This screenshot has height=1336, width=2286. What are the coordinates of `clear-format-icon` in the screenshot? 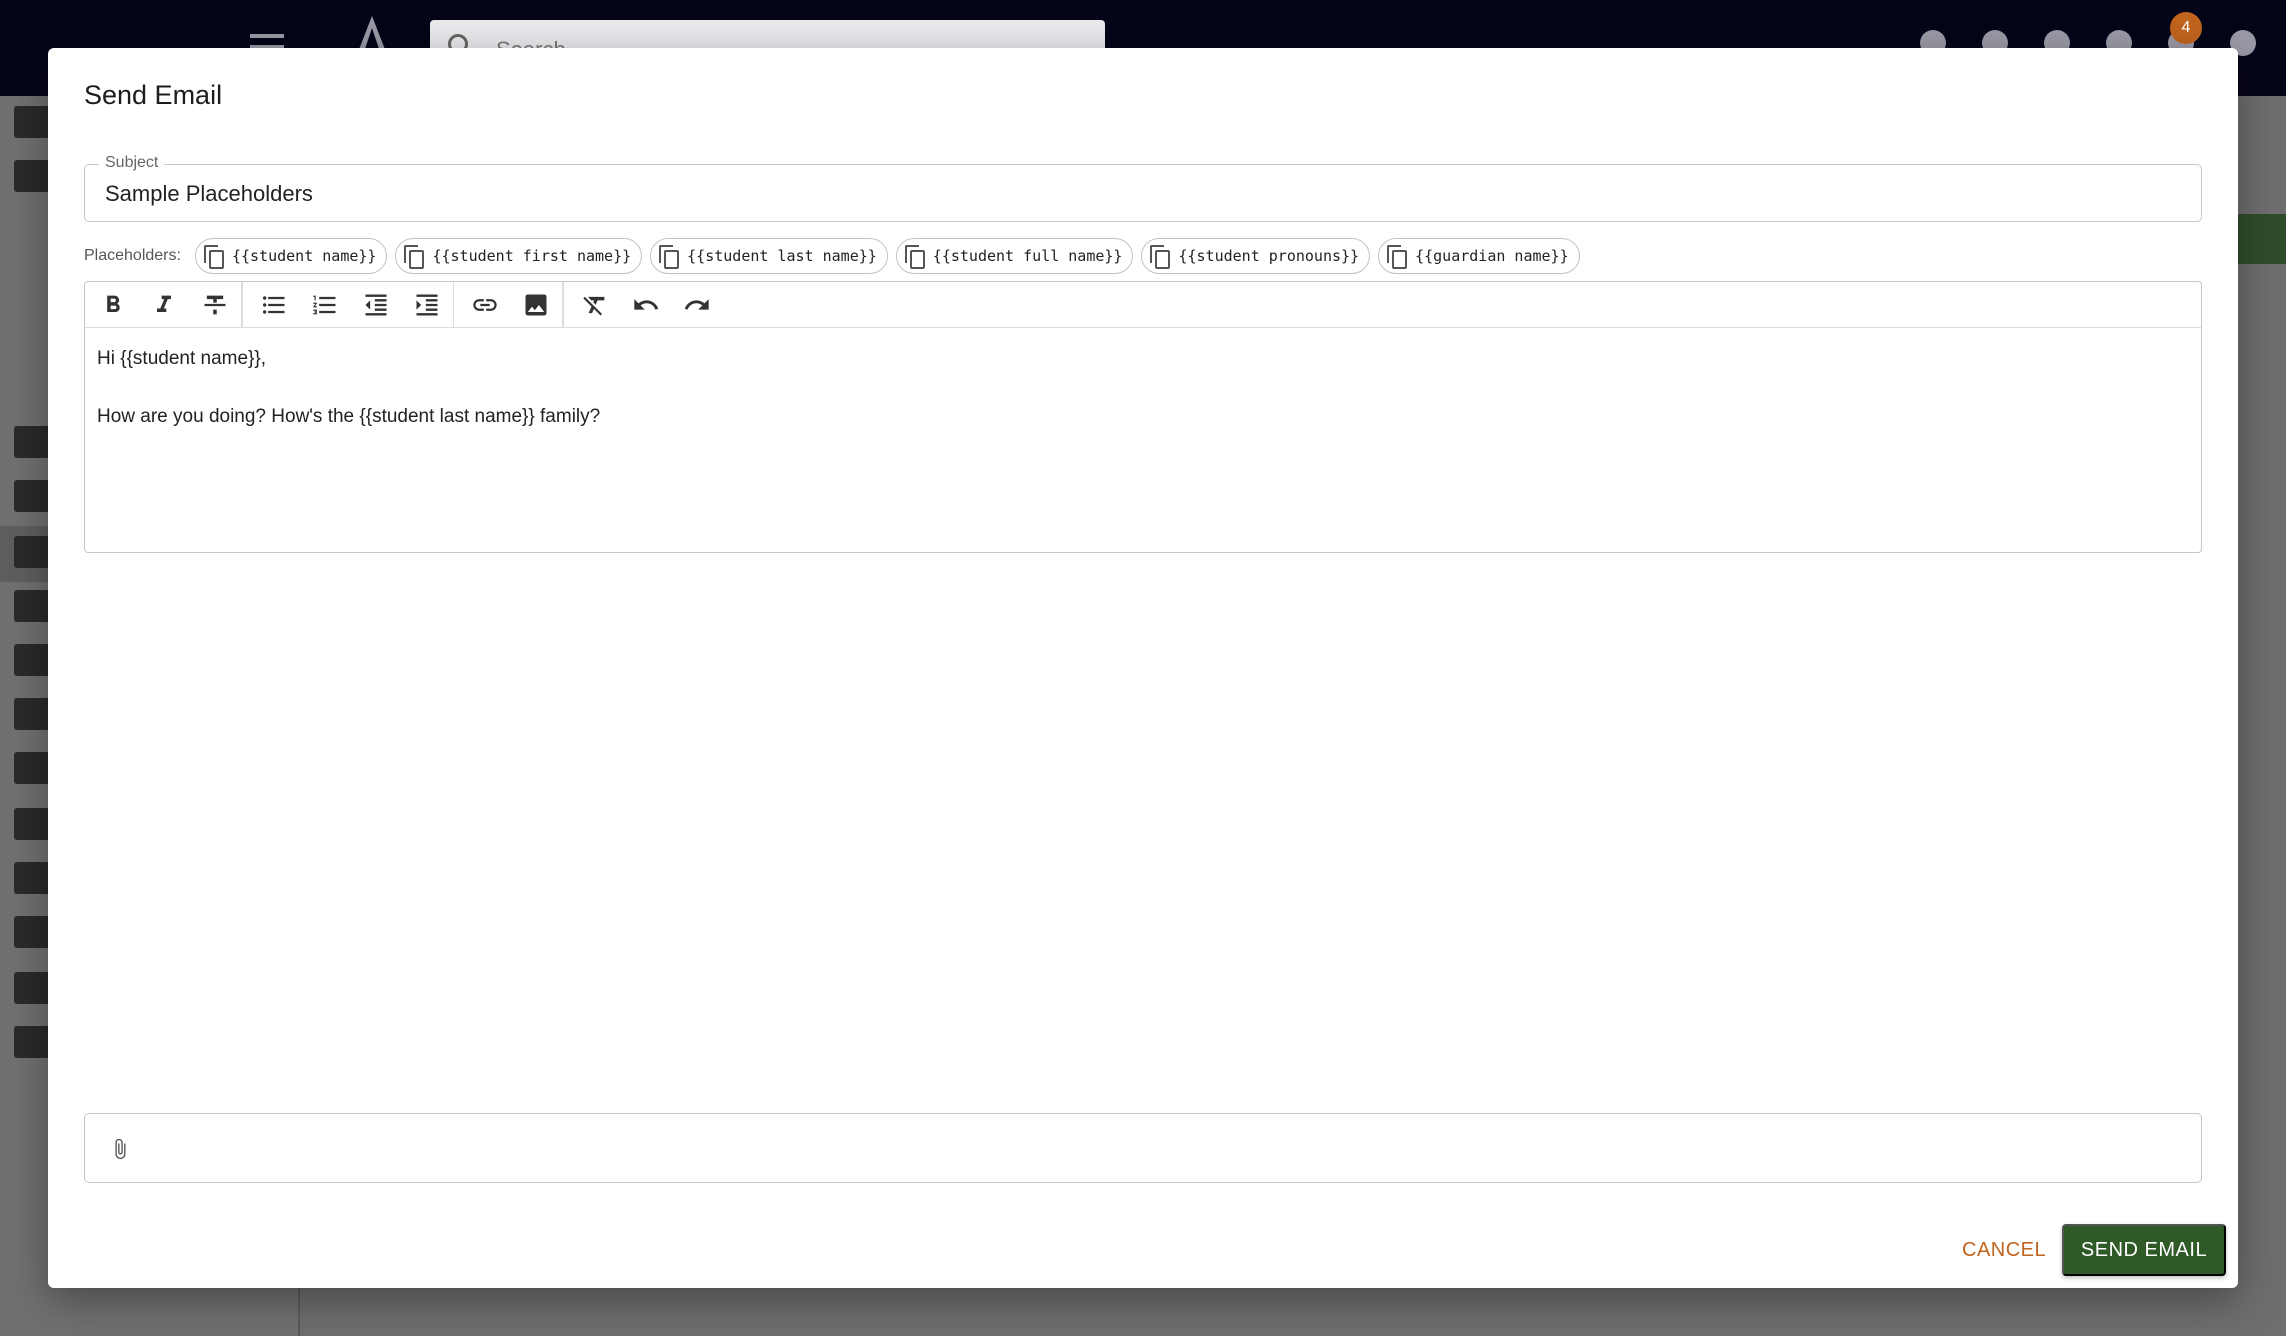 It's located at (595, 305).